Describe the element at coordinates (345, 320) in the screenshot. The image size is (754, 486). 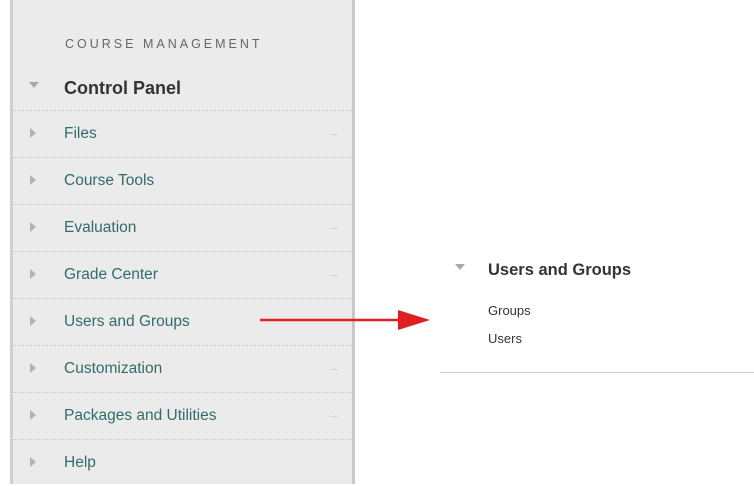
I see `callout-arrow-icon` at that location.